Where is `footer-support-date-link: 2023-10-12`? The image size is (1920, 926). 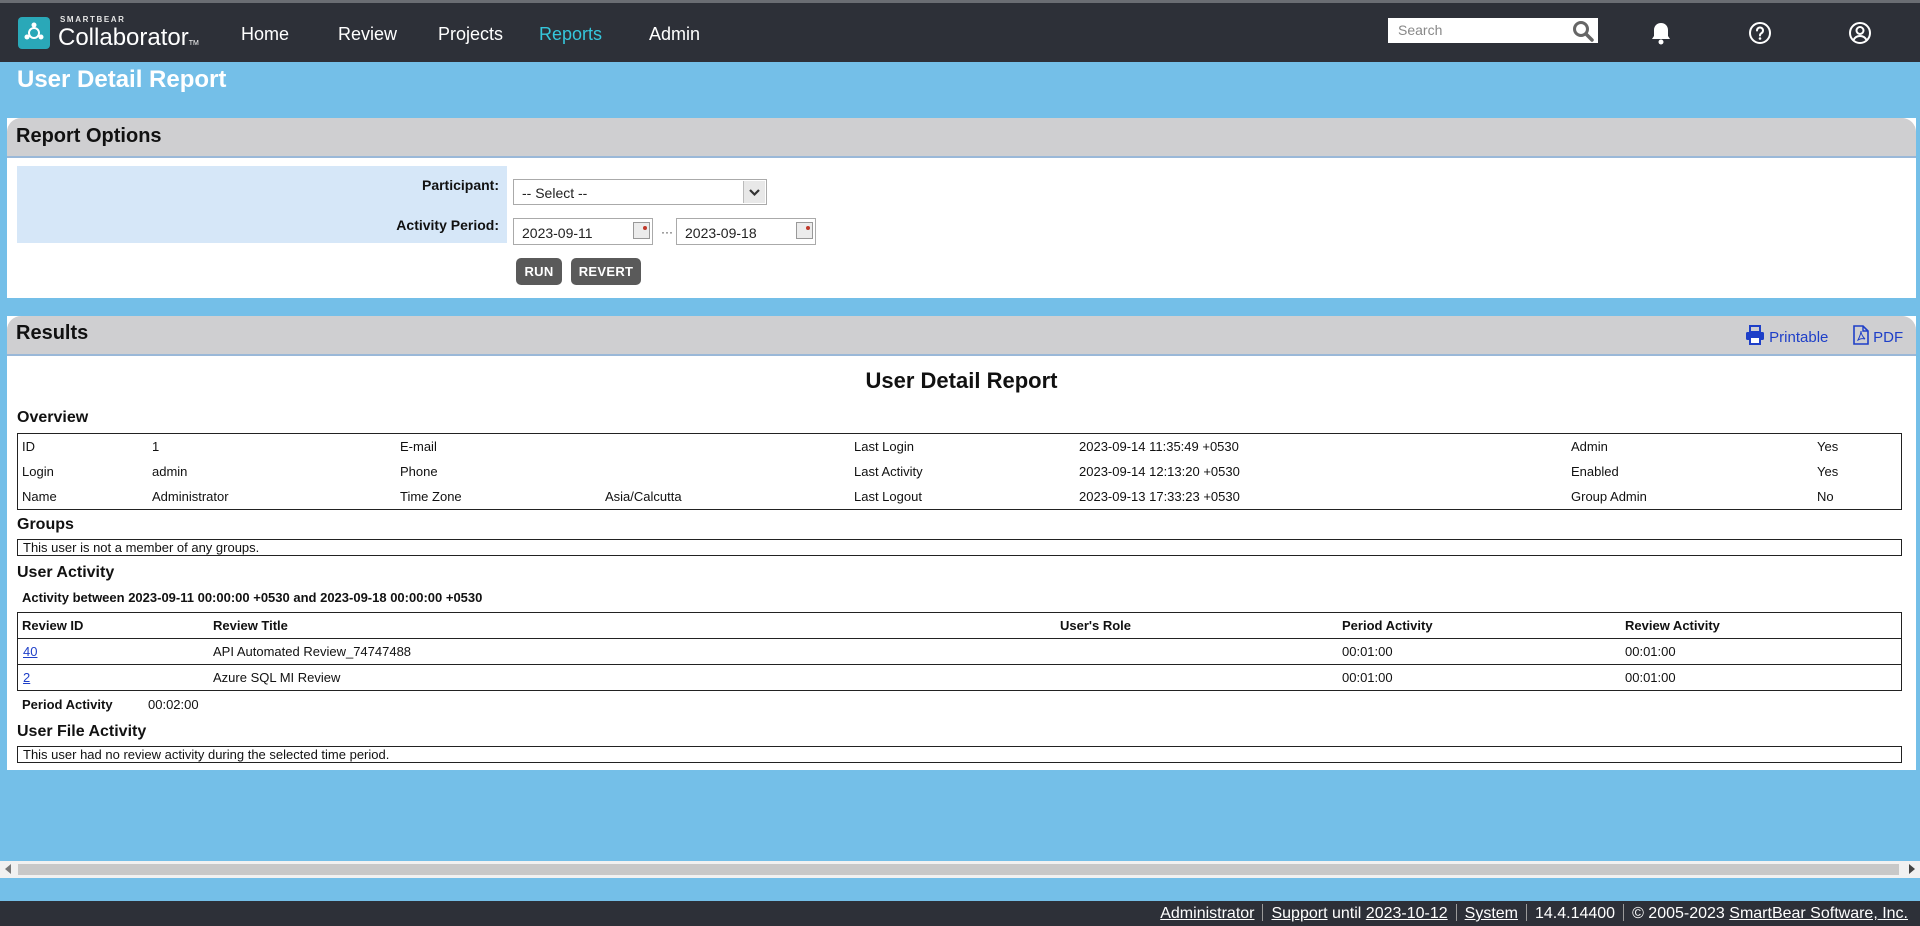 footer-support-date-link: 2023-10-12 is located at coordinates (1407, 913).